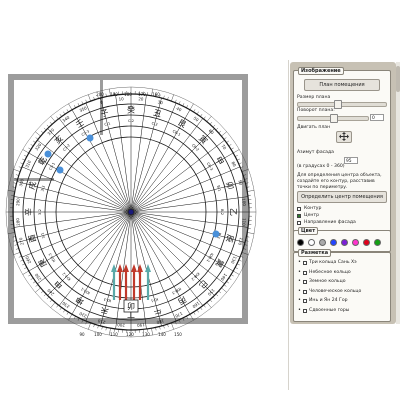  I want to click on mountain-label: 巽, so click(219, 262).